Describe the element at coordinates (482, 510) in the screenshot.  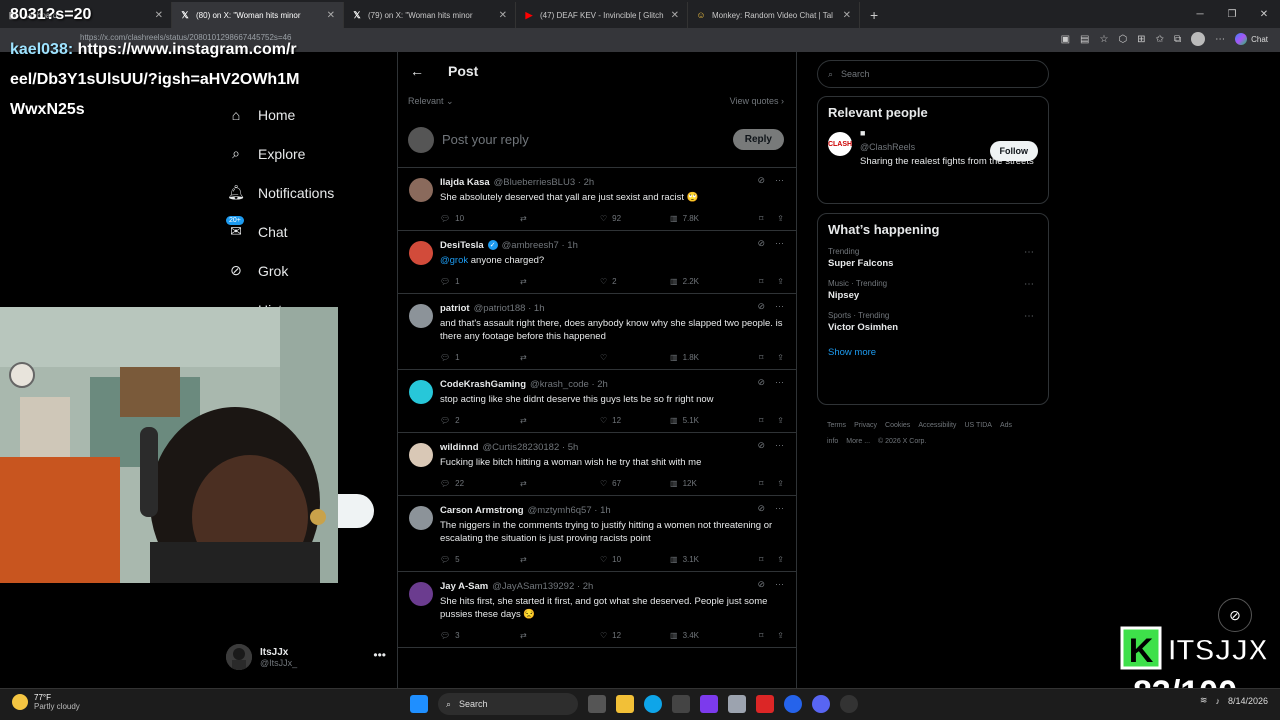
I see `tweet-author-name: Carson Armstrong` at that location.